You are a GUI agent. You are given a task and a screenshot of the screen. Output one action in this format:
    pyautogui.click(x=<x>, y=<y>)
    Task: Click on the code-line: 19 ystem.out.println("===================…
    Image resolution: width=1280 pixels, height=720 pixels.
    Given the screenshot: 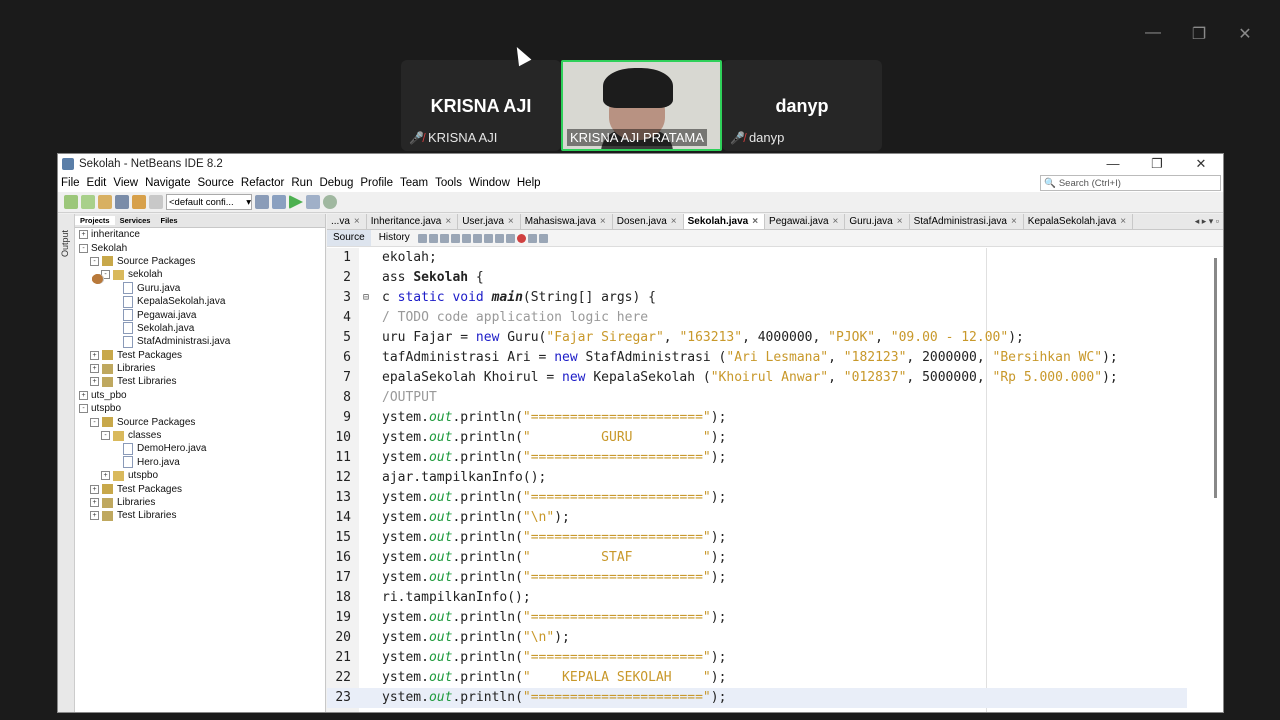 What is the action you would take?
    pyautogui.click(x=757, y=618)
    